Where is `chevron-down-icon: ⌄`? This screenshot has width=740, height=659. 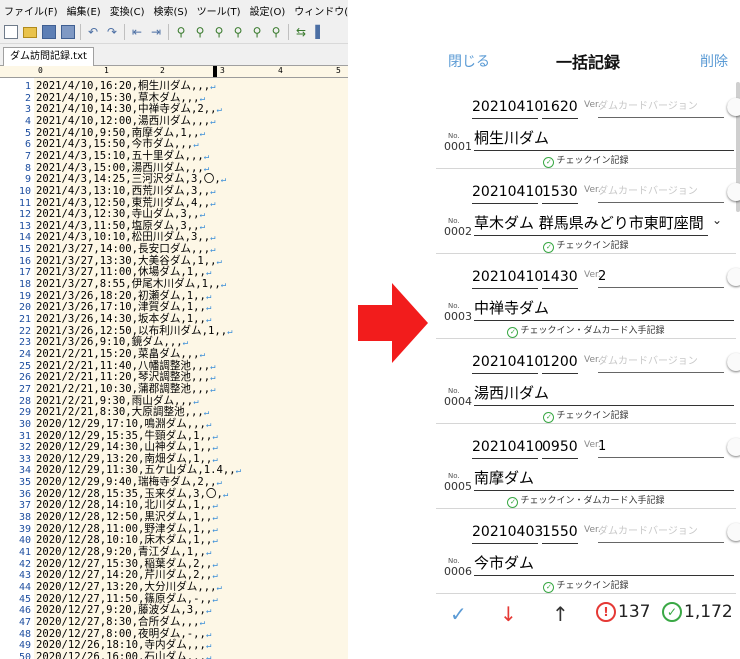
chevron-down-icon: ⌄ is located at coordinates (717, 220).